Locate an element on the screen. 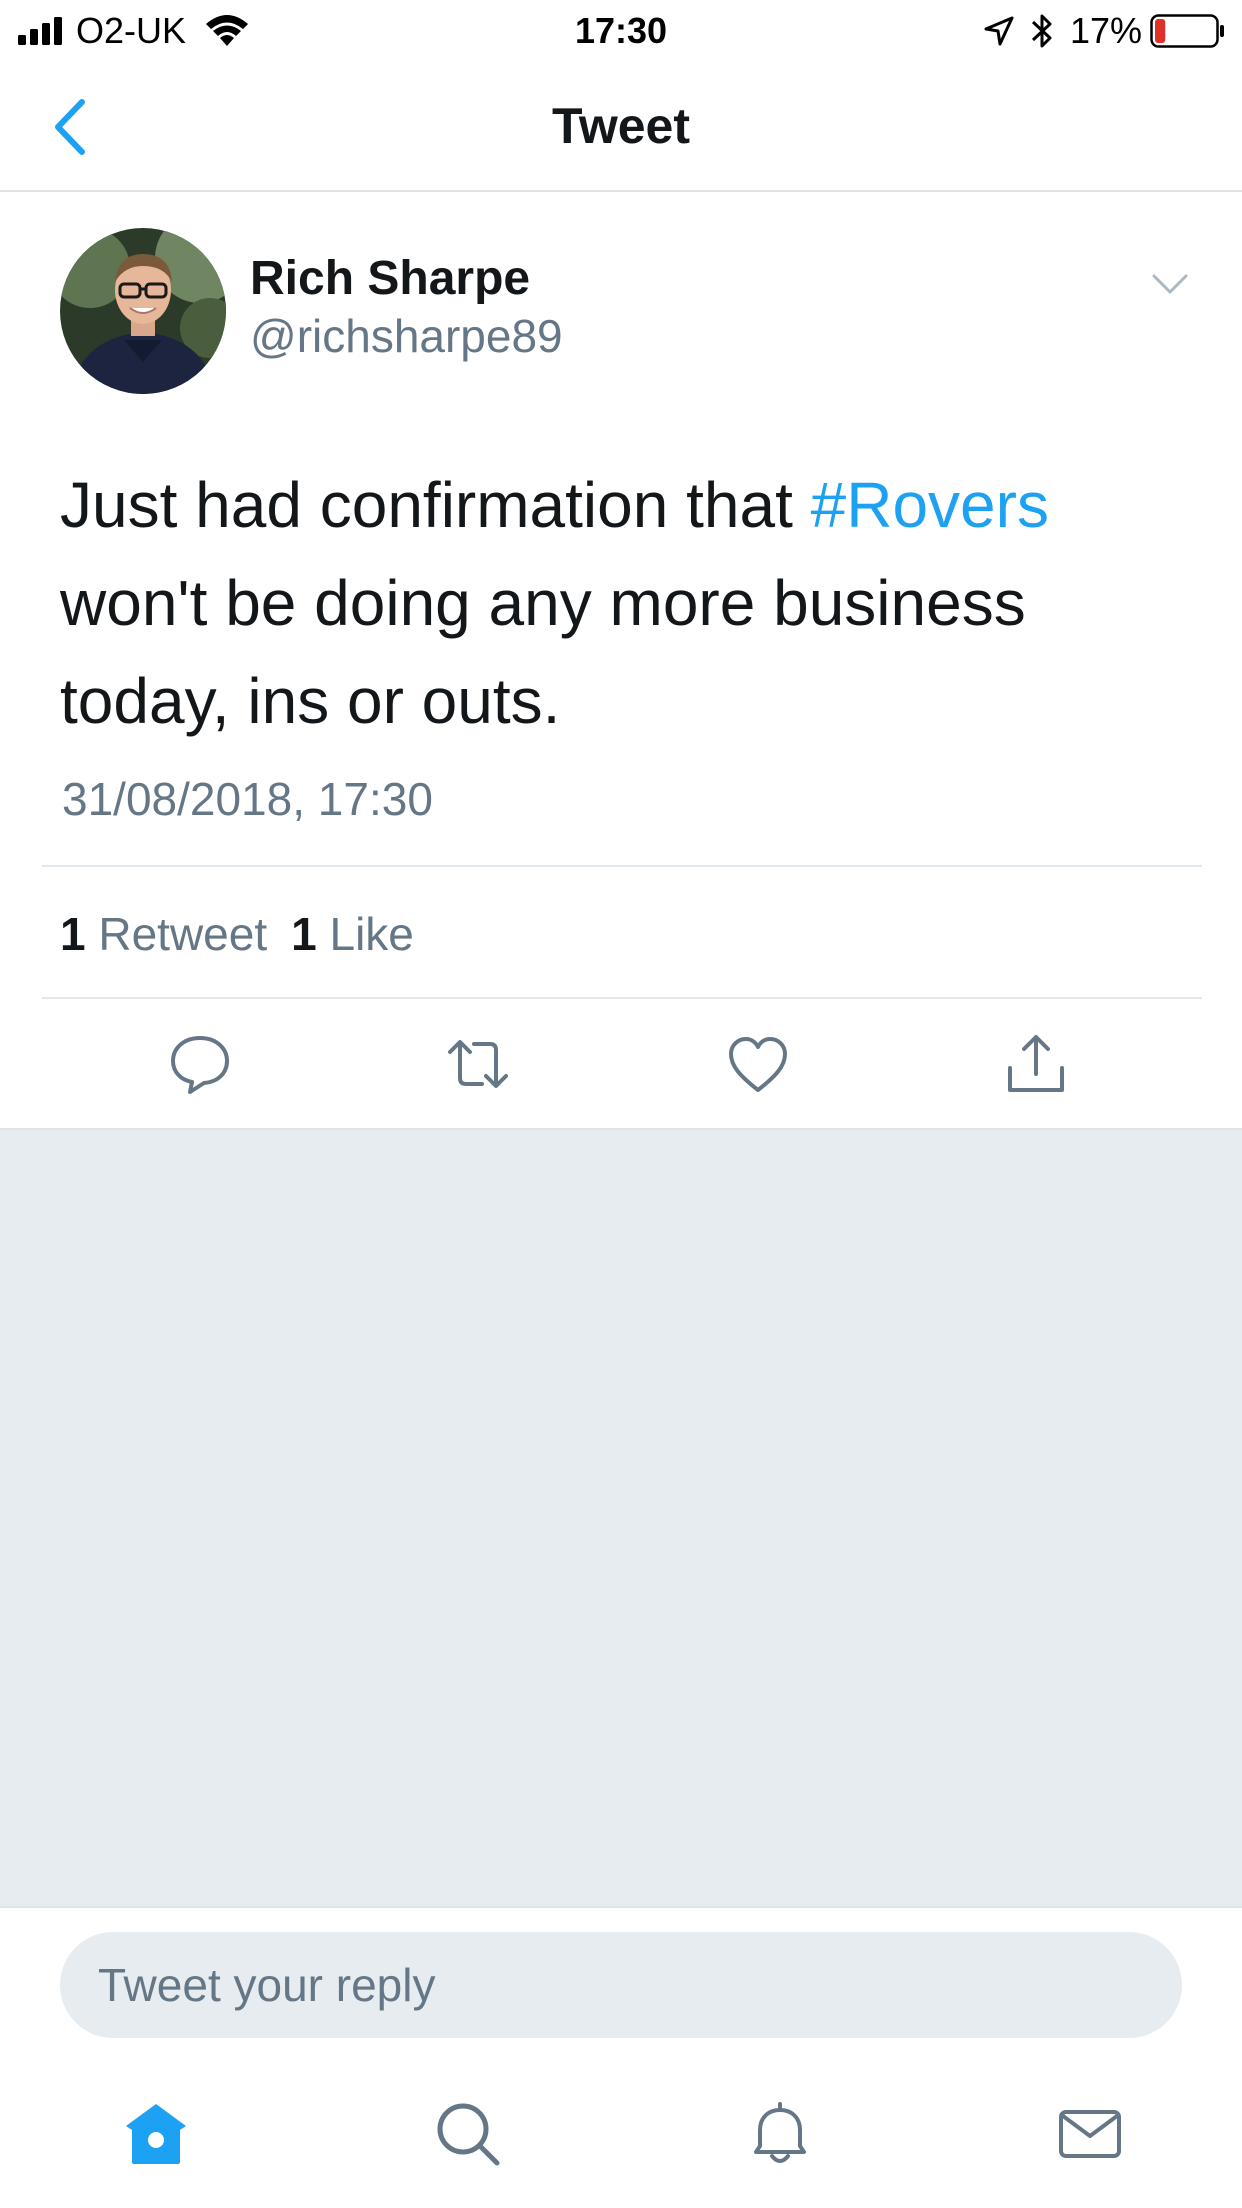 The image size is (1242, 2208). retweet-stat: 1 Retweet is located at coordinates (163, 934).